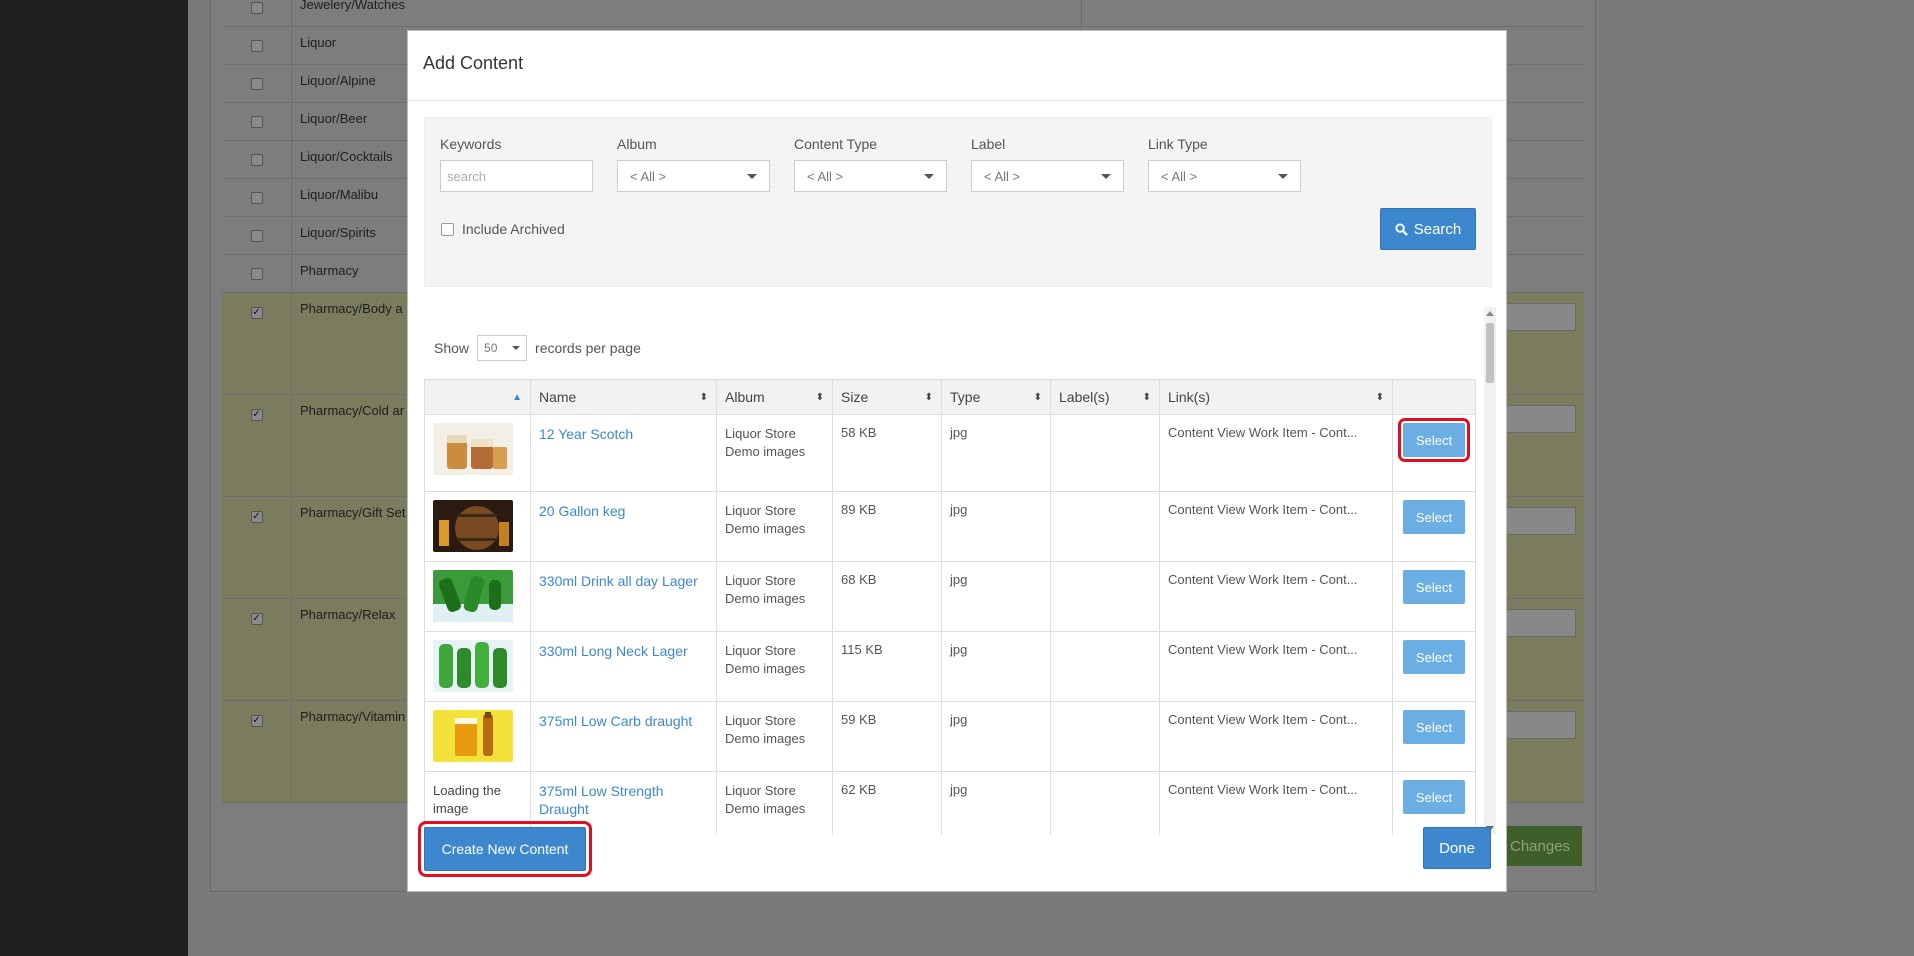 The width and height of the screenshot is (1914, 956). I want to click on show-label: Show, so click(452, 348).